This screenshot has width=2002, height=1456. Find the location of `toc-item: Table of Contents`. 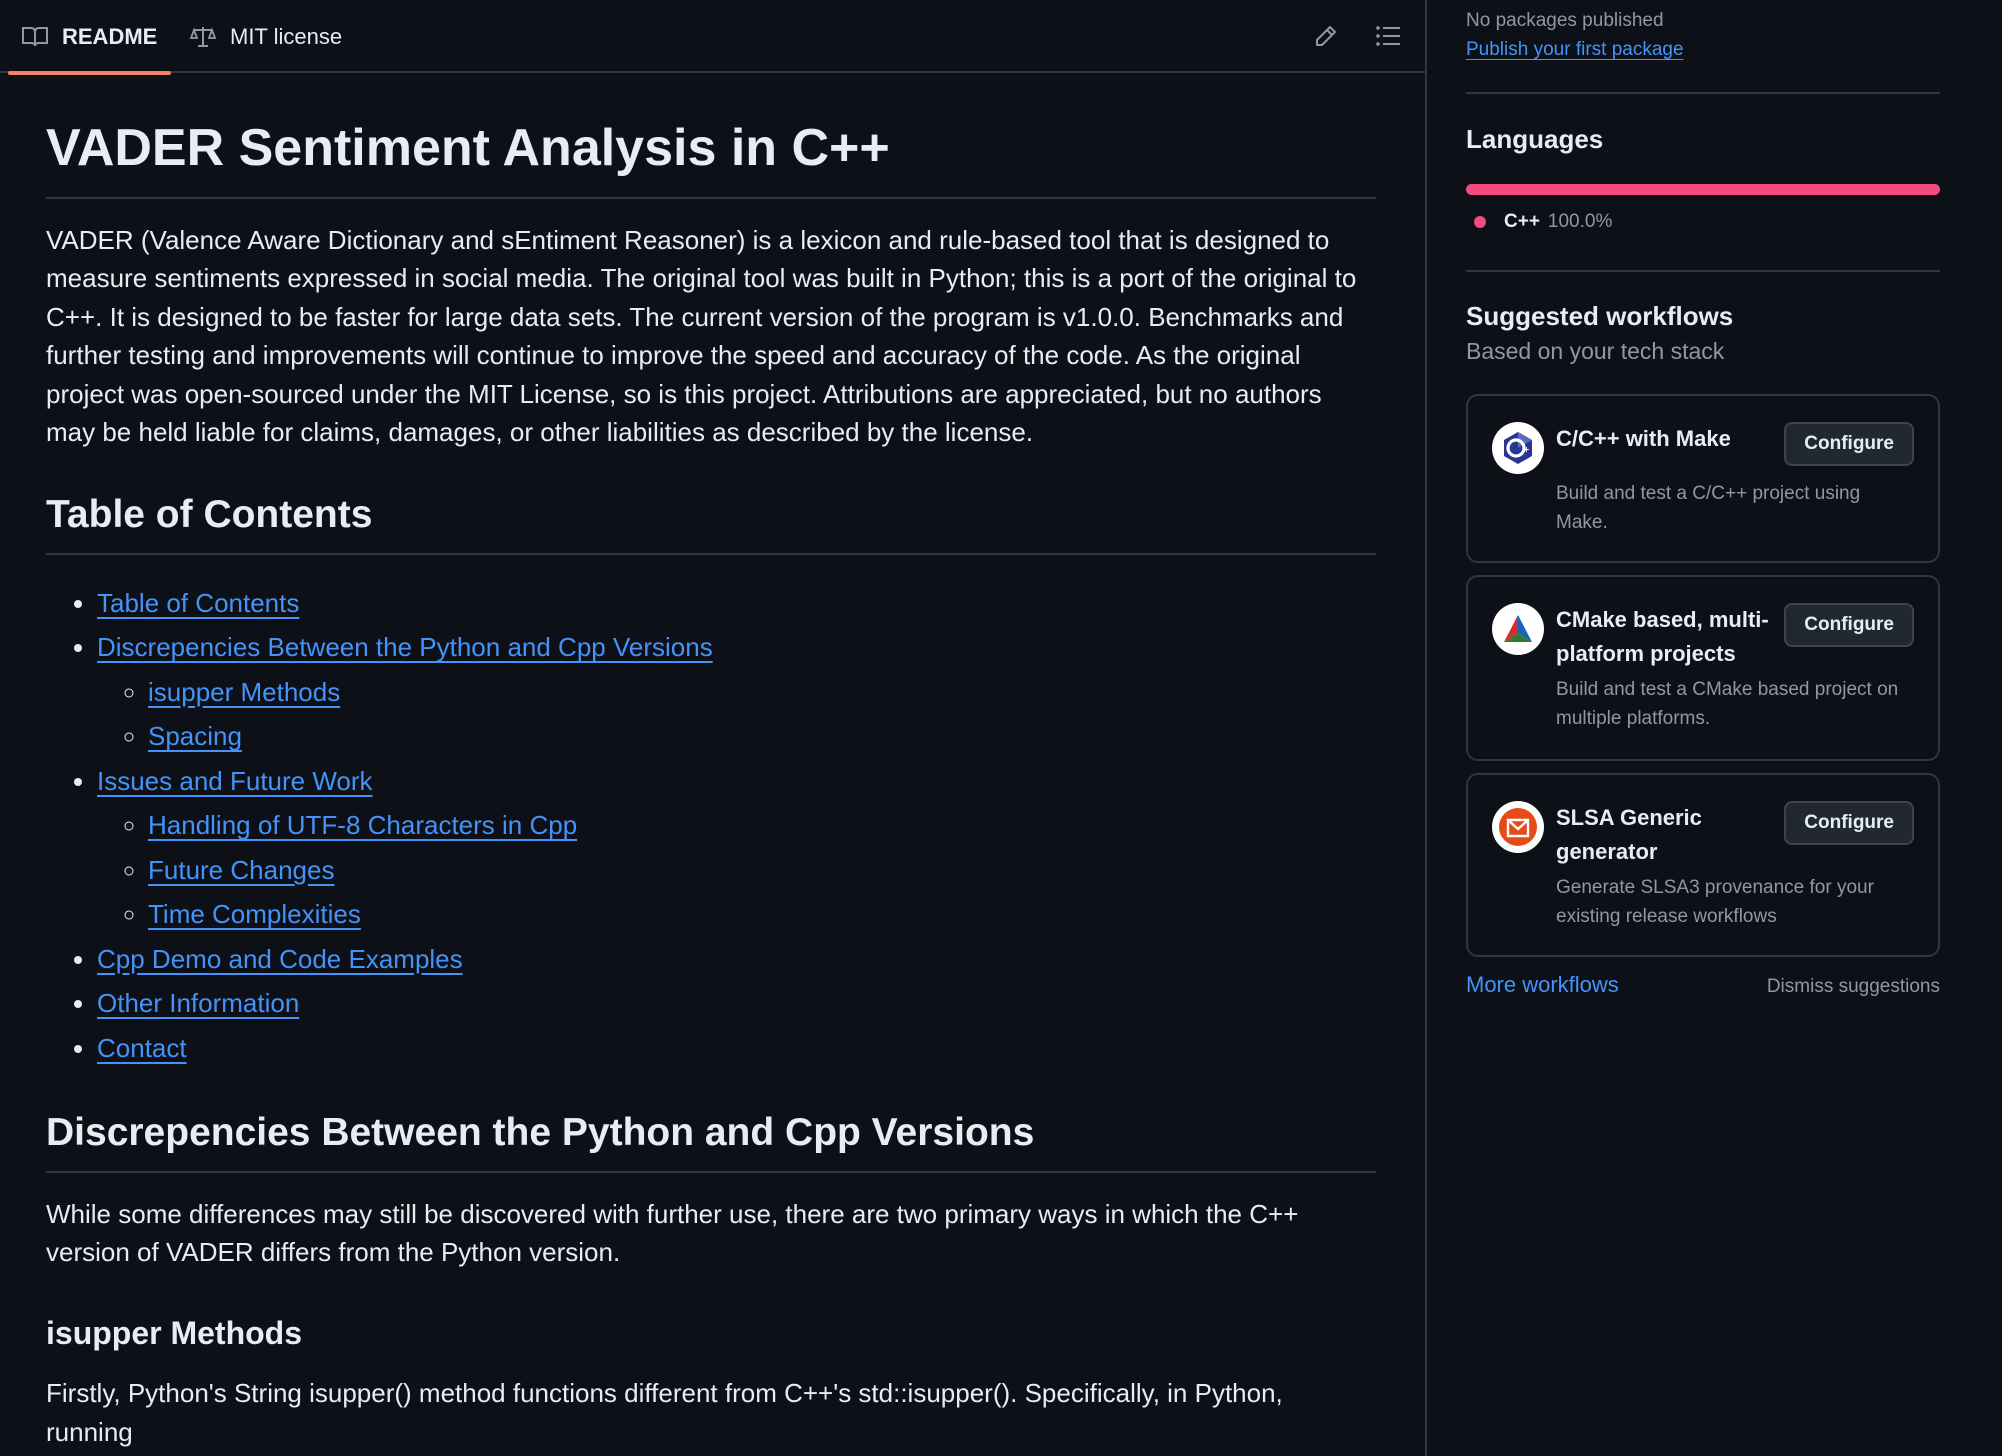

toc-item: Table of Contents is located at coordinates (736, 603).